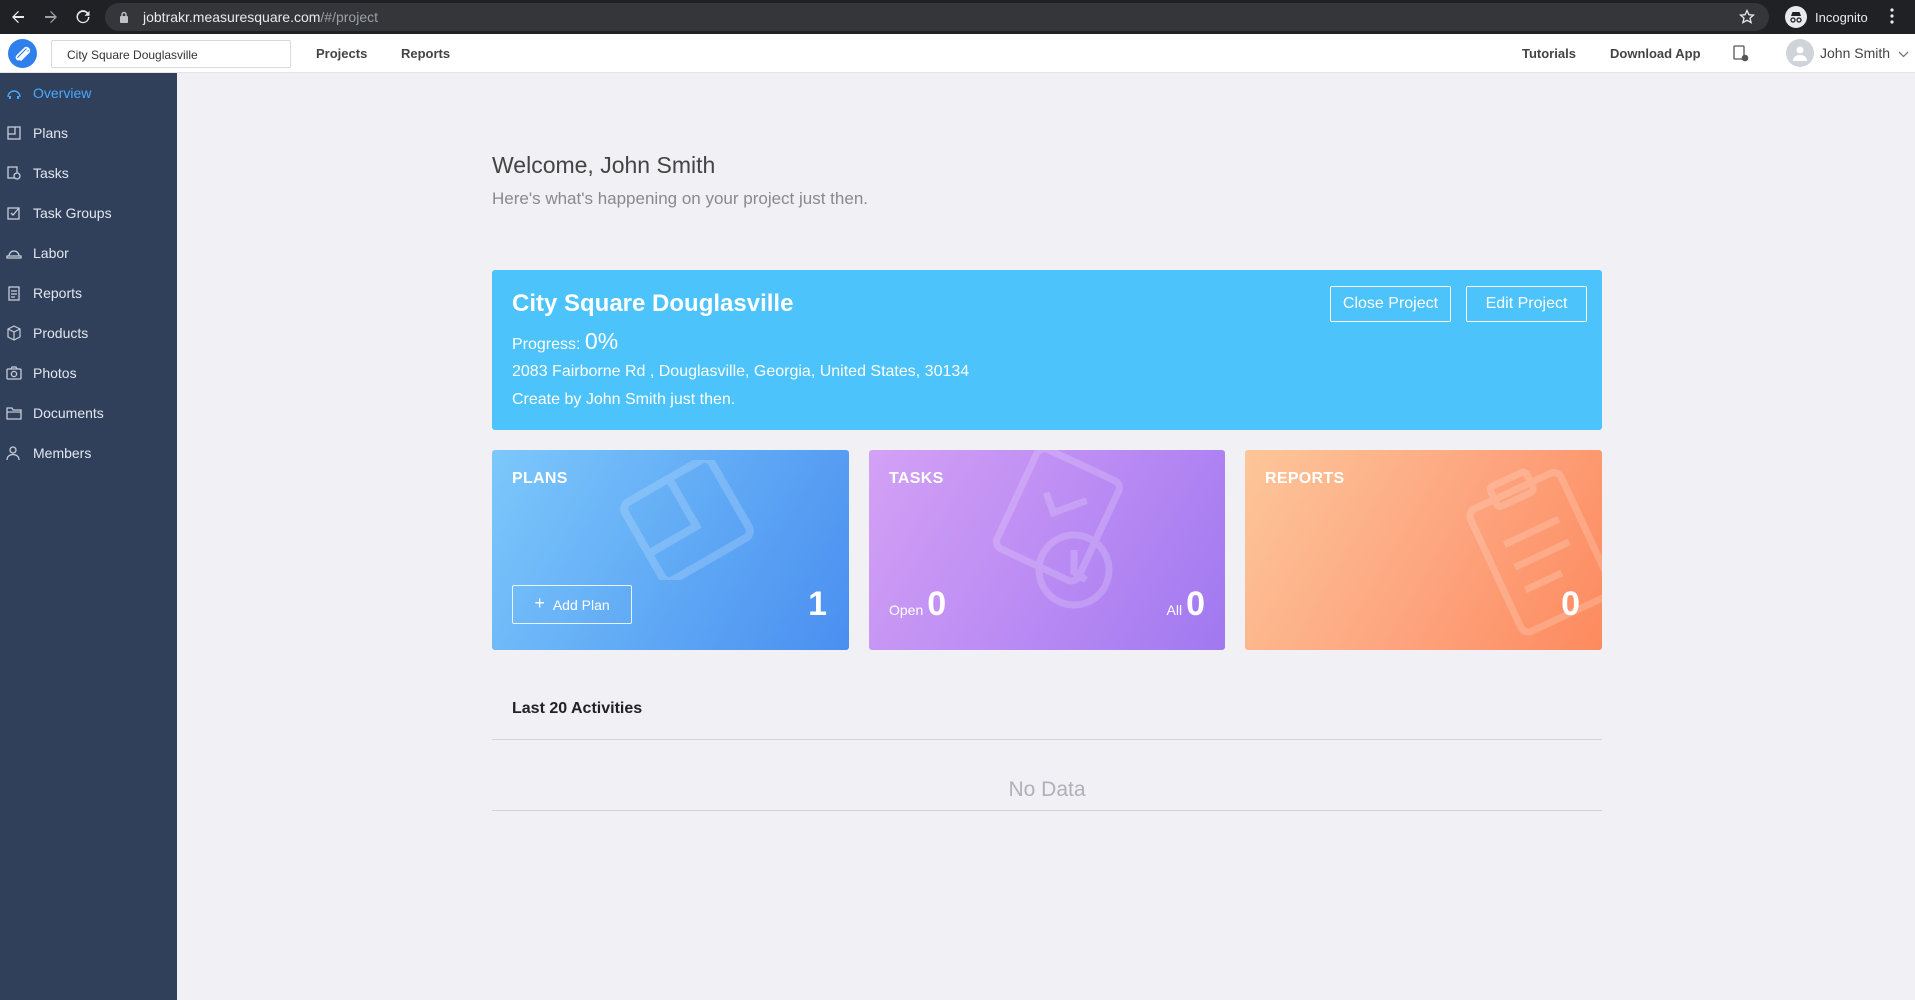 The height and width of the screenshot is (1000, 1915). Describe the element at coordinates (937, 17) in the screenshot. I see `address-bar: jobtrakr.measuresquare.com/#/project` at that location.